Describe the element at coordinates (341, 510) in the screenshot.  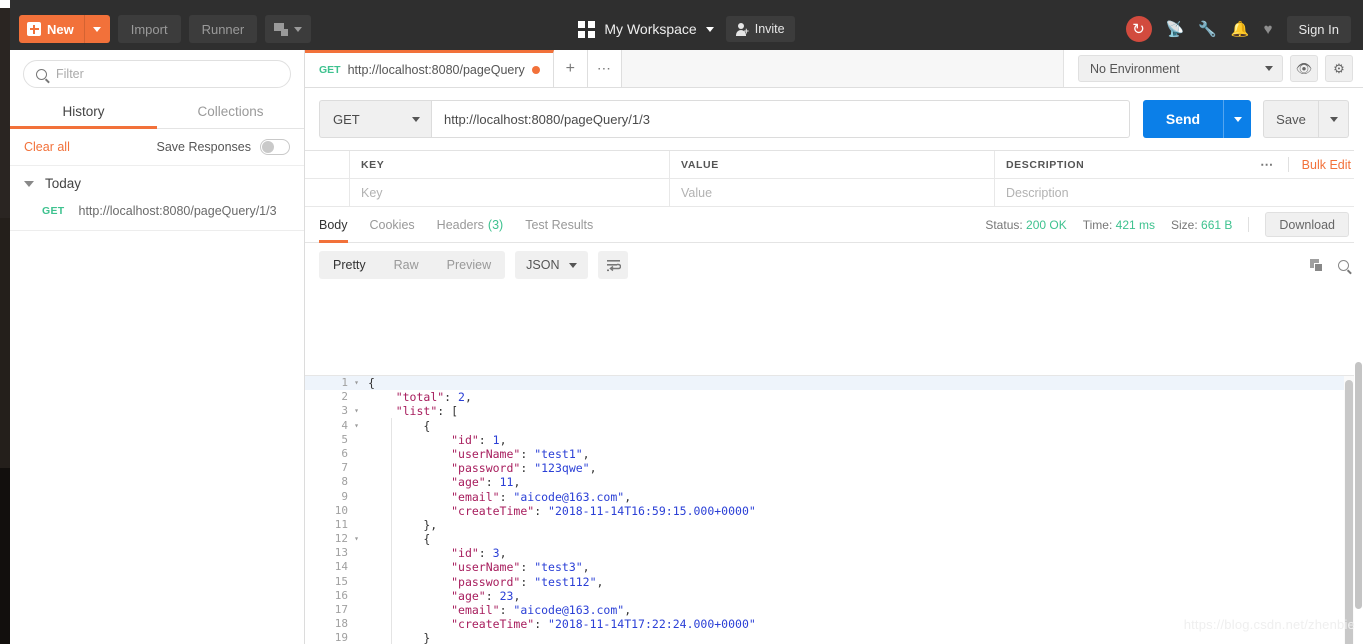
I see `line-number: 10` at that location.